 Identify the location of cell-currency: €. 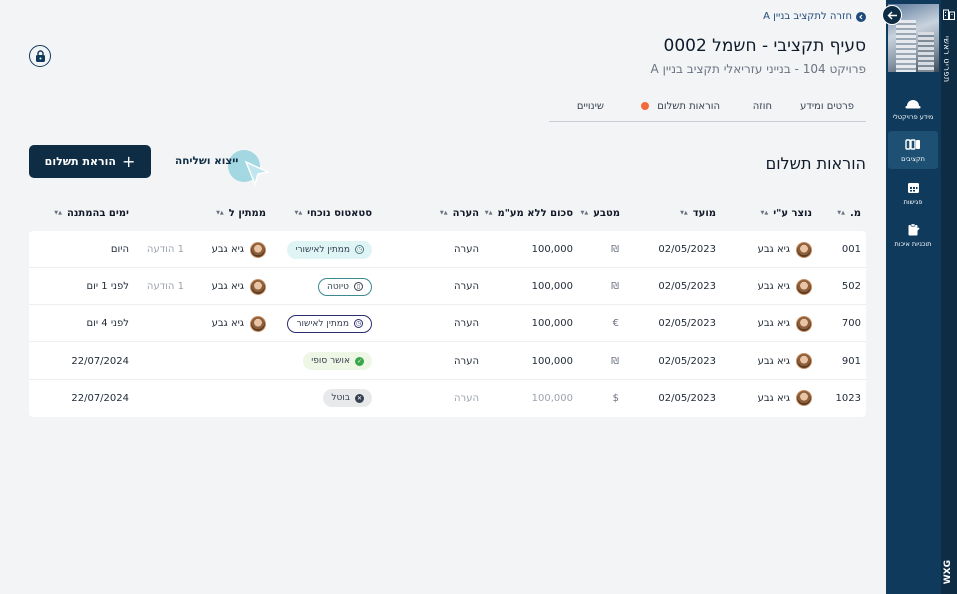
(615, 324).